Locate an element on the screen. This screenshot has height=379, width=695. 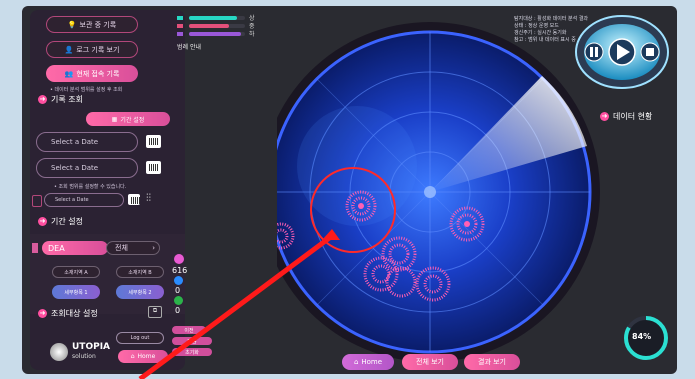
annotation-arrow is located at coordinates (239, 304).